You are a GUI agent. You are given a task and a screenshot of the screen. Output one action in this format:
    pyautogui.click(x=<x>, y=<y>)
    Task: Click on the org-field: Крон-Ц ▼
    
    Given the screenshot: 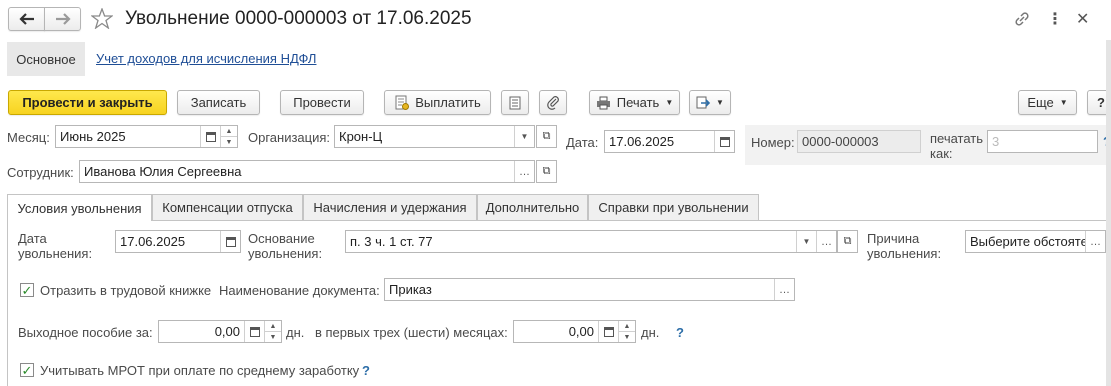 What is the action you would take?
    pyautogui.click(x=434, y=136)
    